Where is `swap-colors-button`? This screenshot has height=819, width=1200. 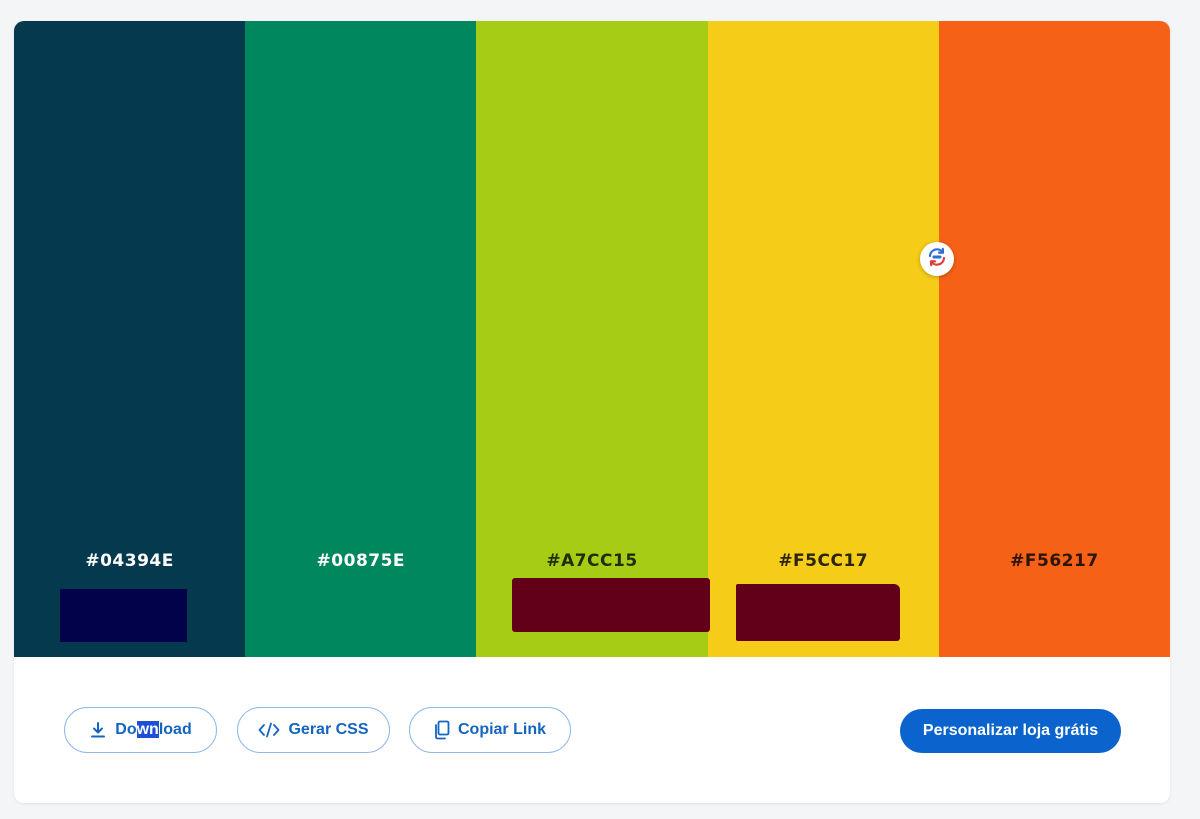
swap-colors-button is located at coordinates (937, 259).